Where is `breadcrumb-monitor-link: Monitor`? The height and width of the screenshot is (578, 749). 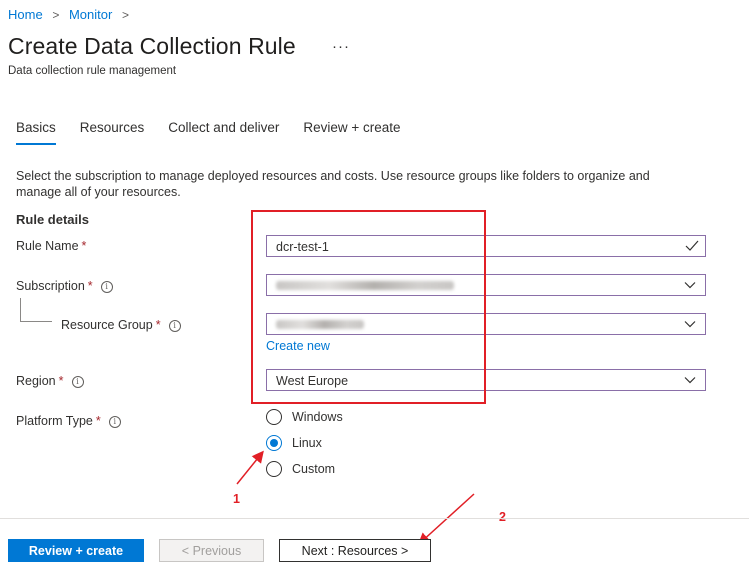 breadcrumb-monitor-link: Monitor is located at coordinates (90, 14).